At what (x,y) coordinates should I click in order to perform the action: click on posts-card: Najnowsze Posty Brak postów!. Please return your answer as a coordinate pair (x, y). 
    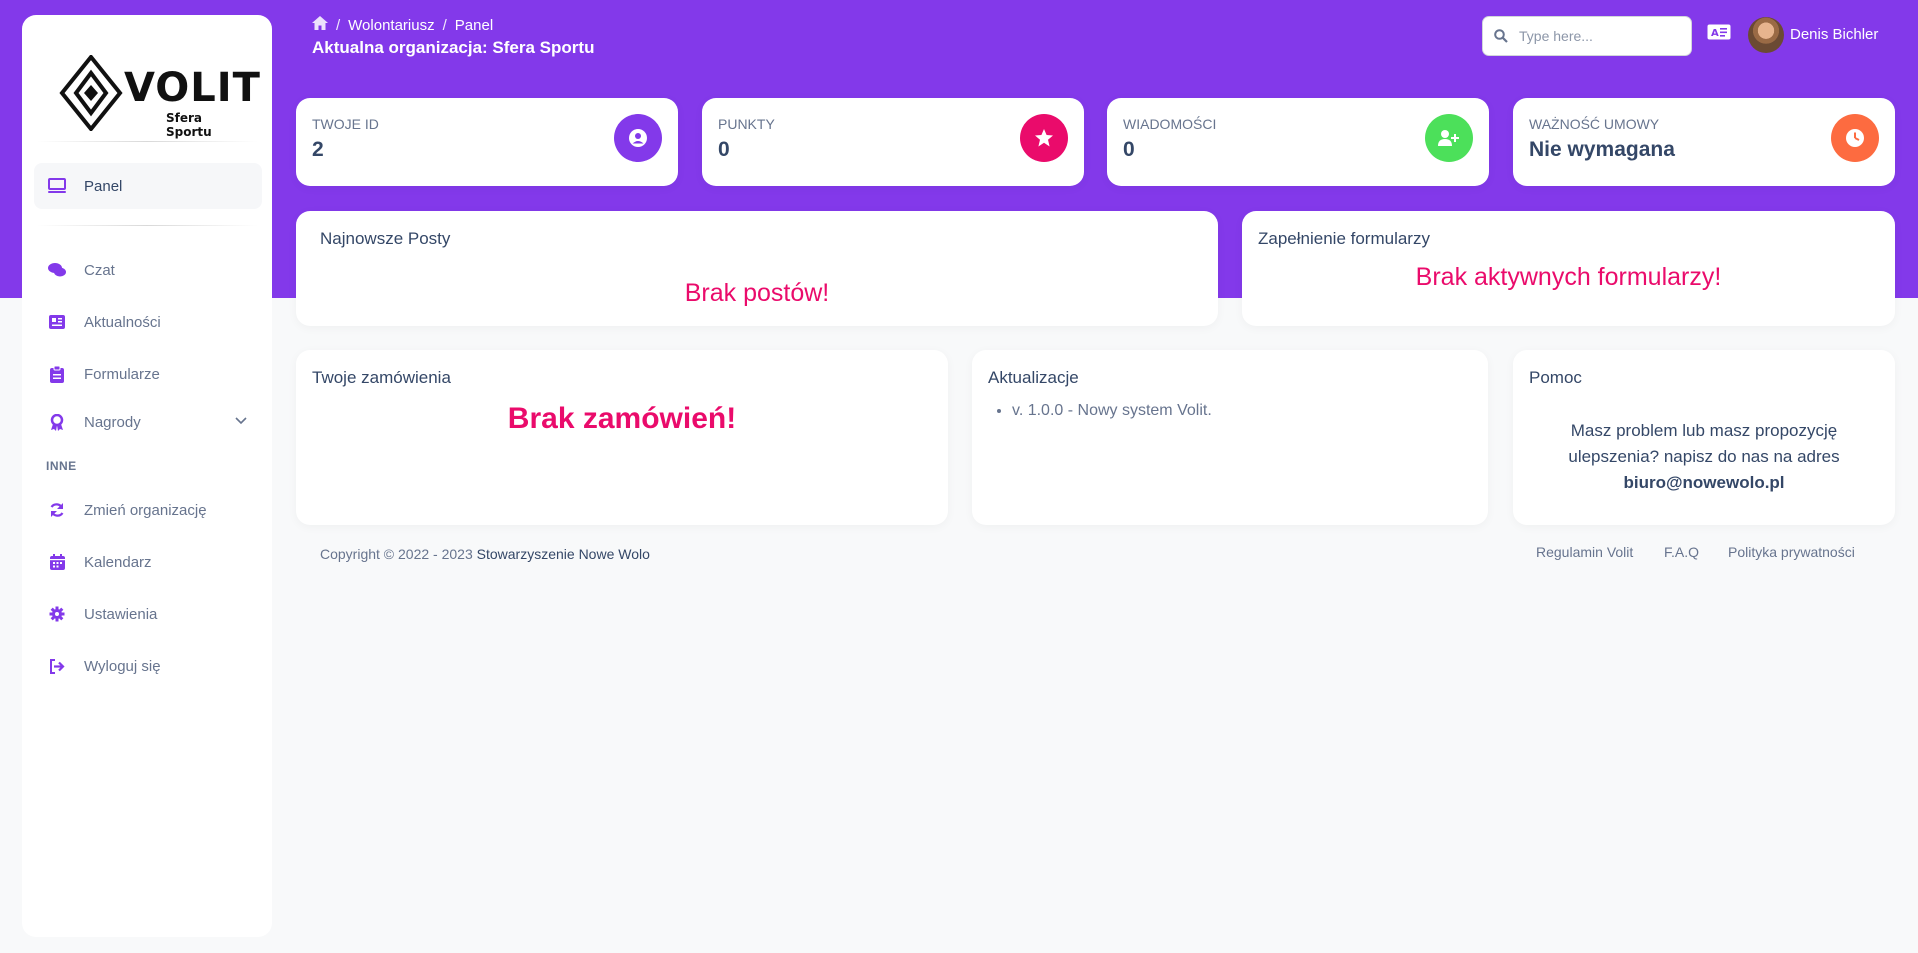
    Looking at the image, I should click on (757, 268).